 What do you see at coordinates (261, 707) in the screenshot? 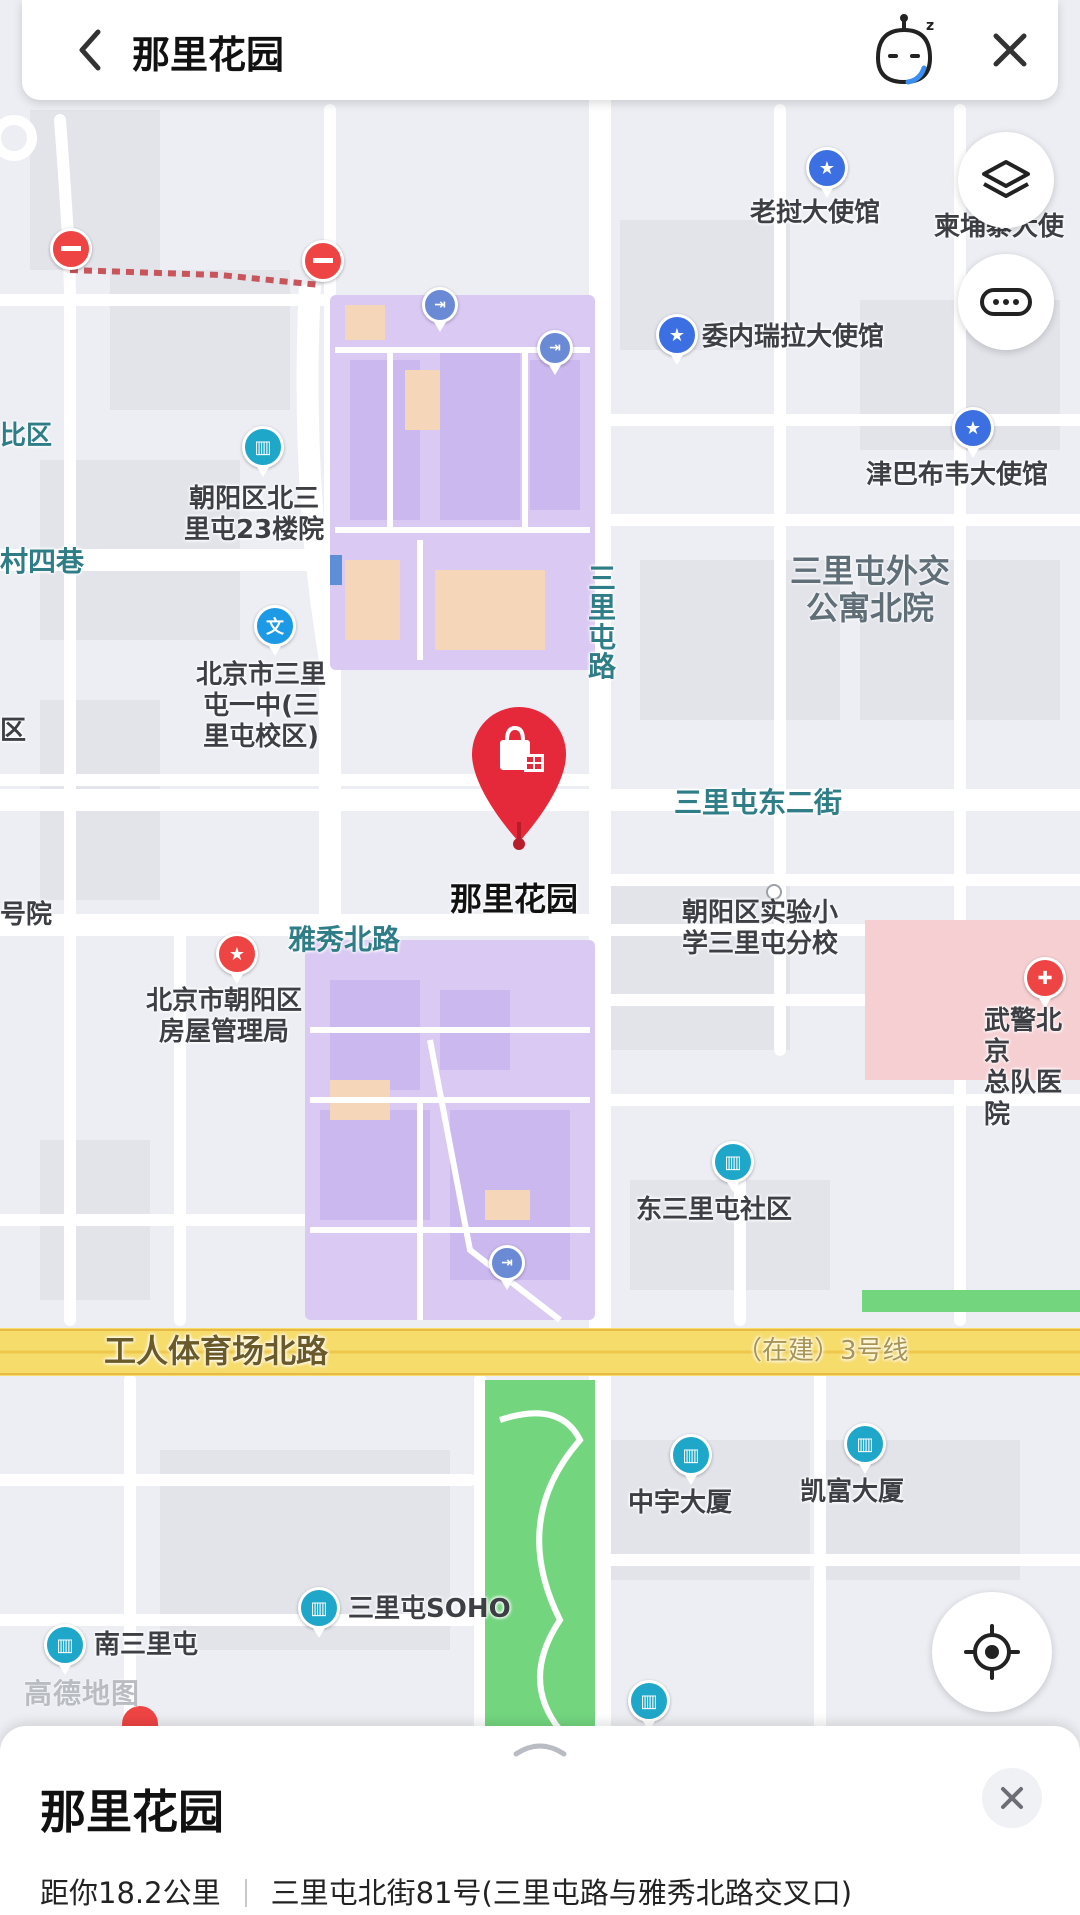
I see `poi-sanlitun-school: 北京市三里 屯一中(三 里屯校区)` at bounding box center [261, 707].